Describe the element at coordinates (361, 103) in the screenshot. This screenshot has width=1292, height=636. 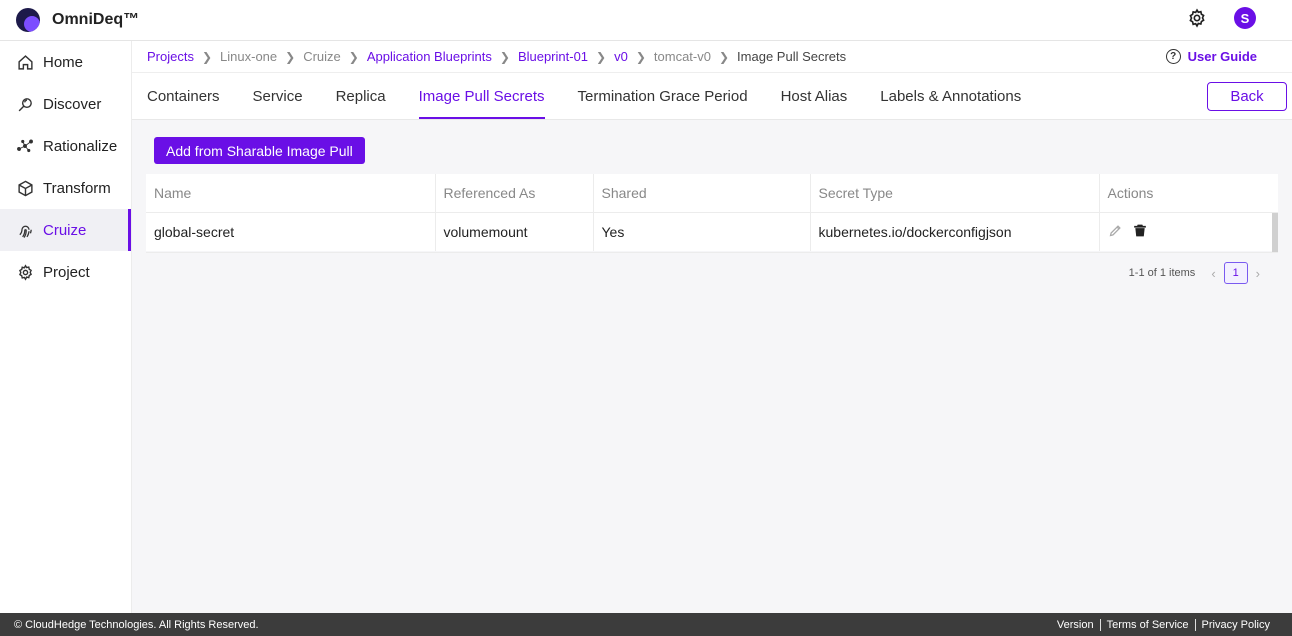
I see `tab-replica: Replica` at that location.